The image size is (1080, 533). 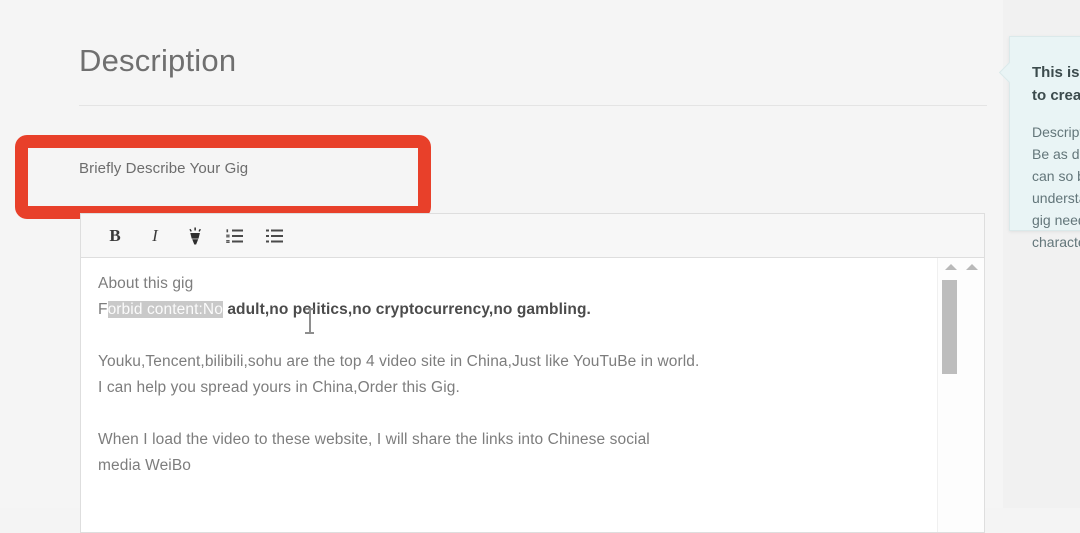 What do you see at coordinates (158, 60) in the screenshot?
I see `page-title: Description` at bounding box center [158, 60].